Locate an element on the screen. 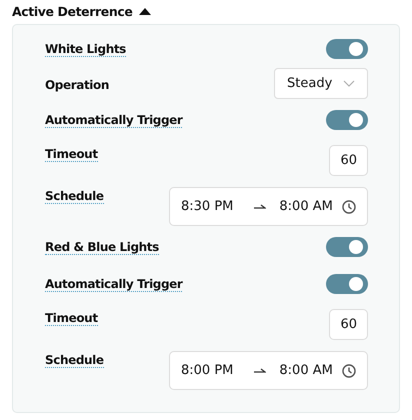  chevron-down-icon is located at coordinates (349, 83).